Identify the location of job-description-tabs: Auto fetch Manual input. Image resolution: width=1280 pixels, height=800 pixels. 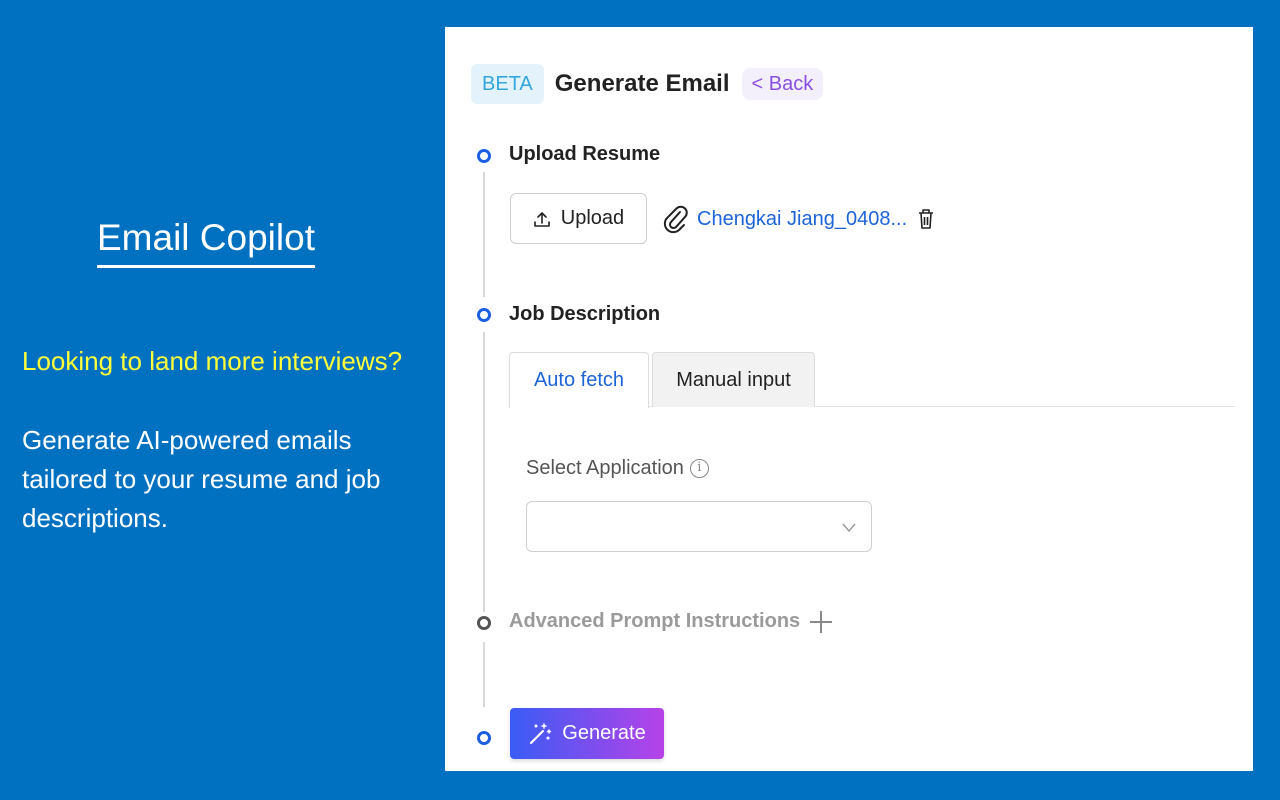
(872, 380).